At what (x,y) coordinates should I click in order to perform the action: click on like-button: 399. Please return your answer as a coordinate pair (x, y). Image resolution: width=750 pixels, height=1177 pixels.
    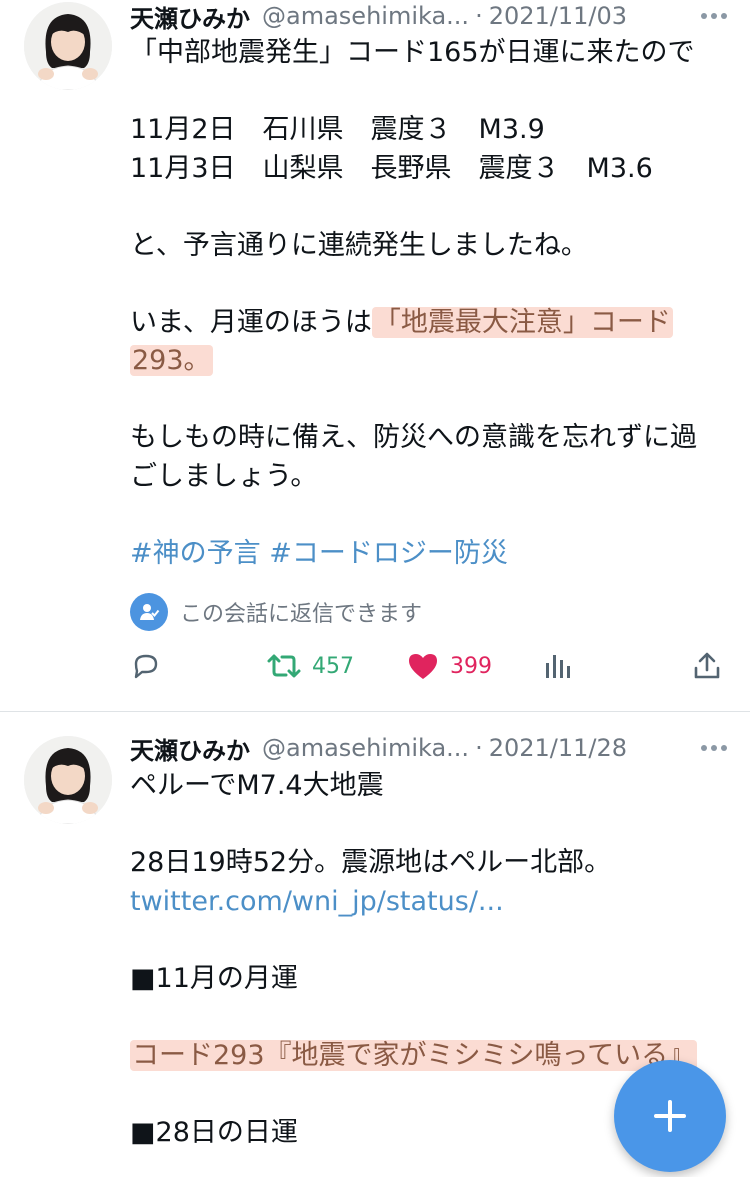
    Looking at the image, I should click on (449, 666).